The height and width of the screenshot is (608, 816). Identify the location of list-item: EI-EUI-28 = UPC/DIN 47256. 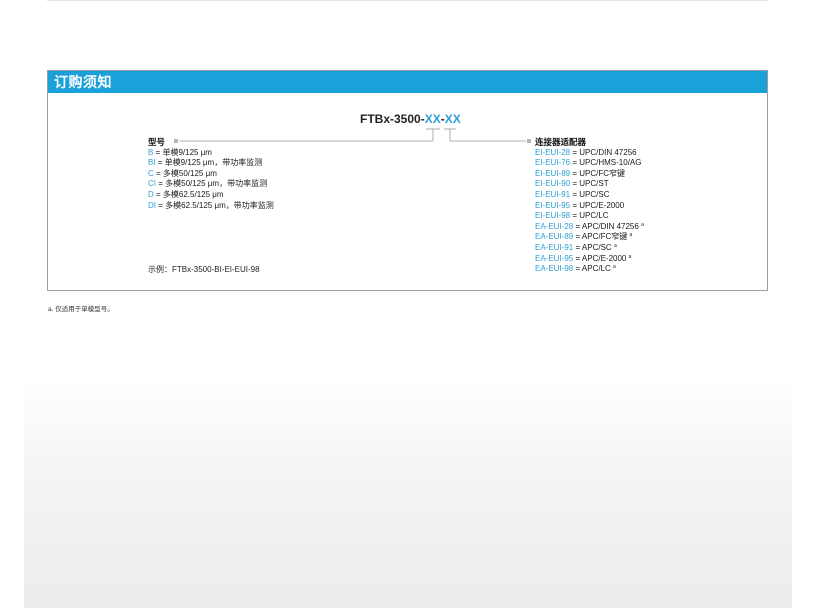
(586, 152).